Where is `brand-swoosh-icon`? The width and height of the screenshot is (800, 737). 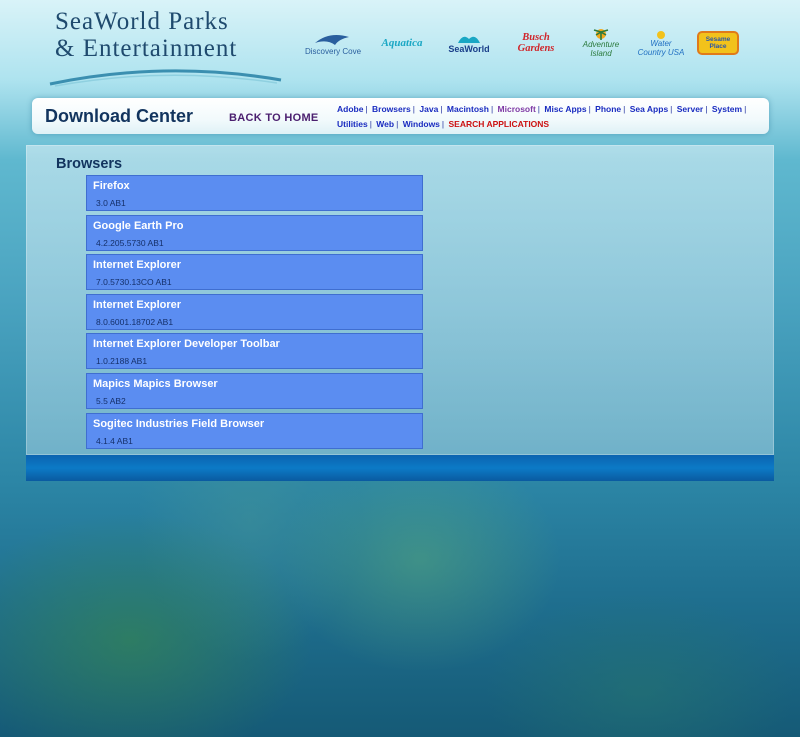 brand-swoosh-icon is located at coordinates (165, 78).